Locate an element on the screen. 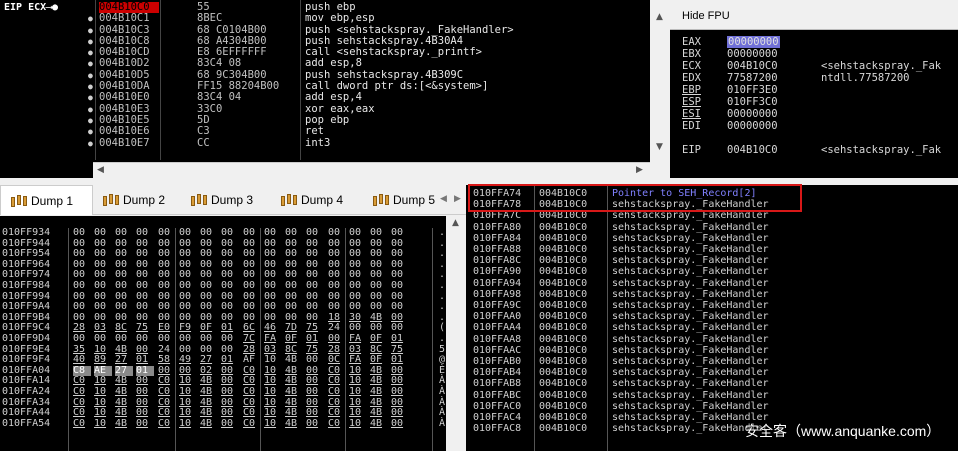  register-value: 00000000 is located at coordinates (752, 114).